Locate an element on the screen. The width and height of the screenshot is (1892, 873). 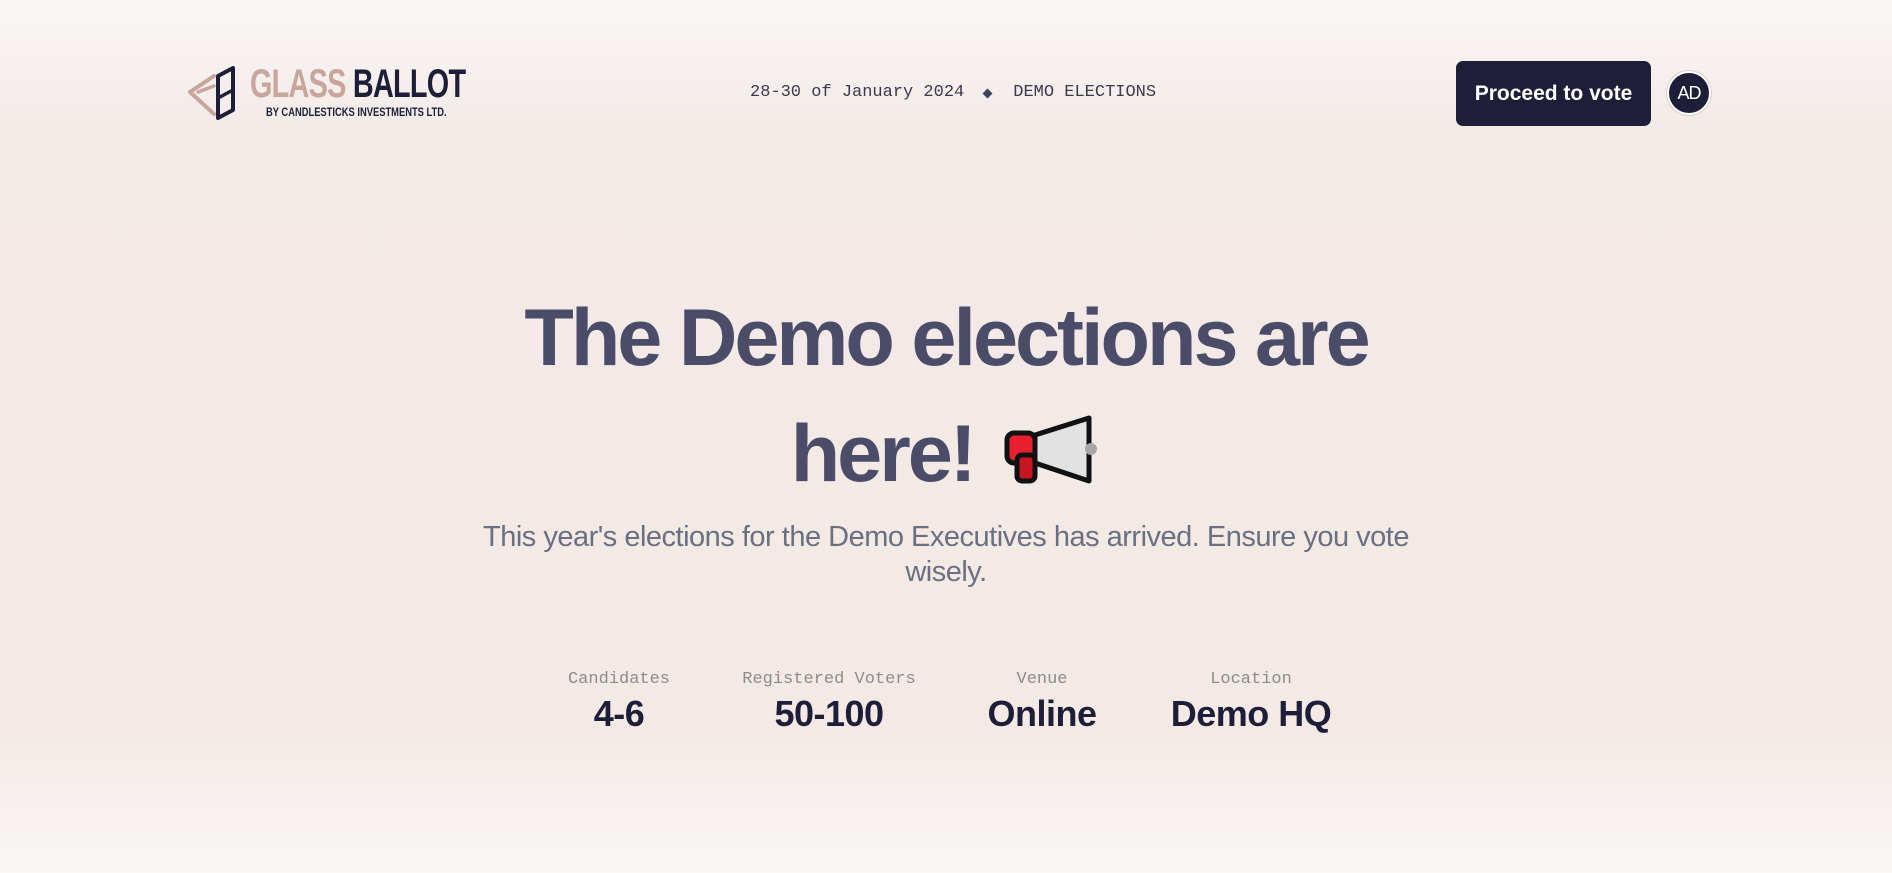
logo-title-ballot: BALLOT is located at coordinates (409, 84).